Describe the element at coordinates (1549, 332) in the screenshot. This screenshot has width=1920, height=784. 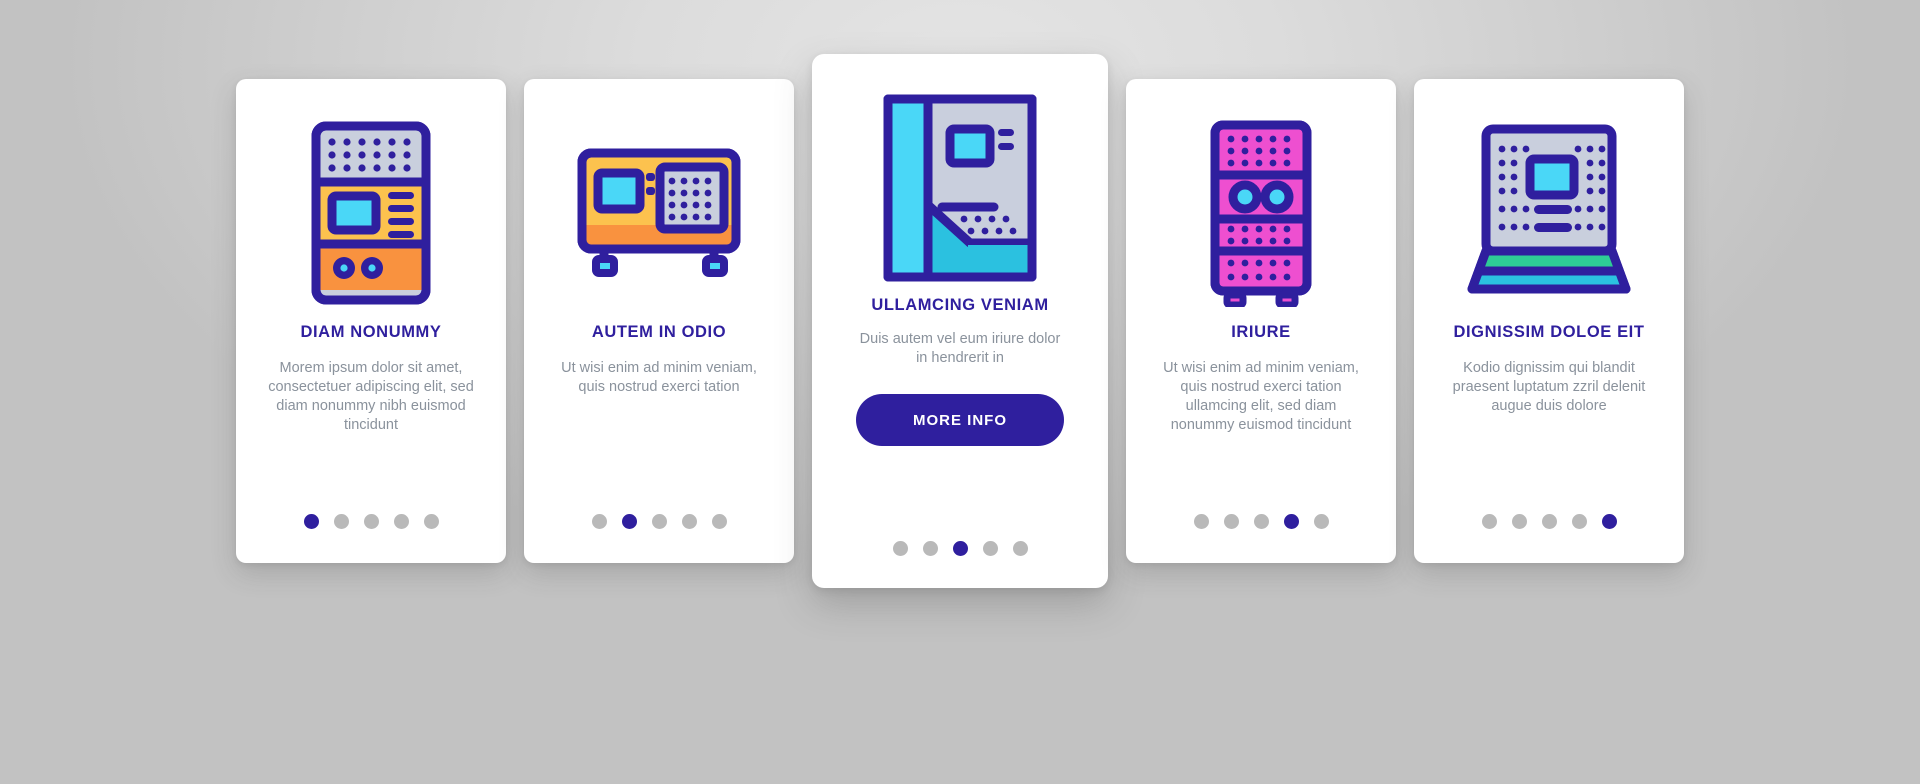
I see `card-title: DIGNISSIM DOLOE EIT` at that location.